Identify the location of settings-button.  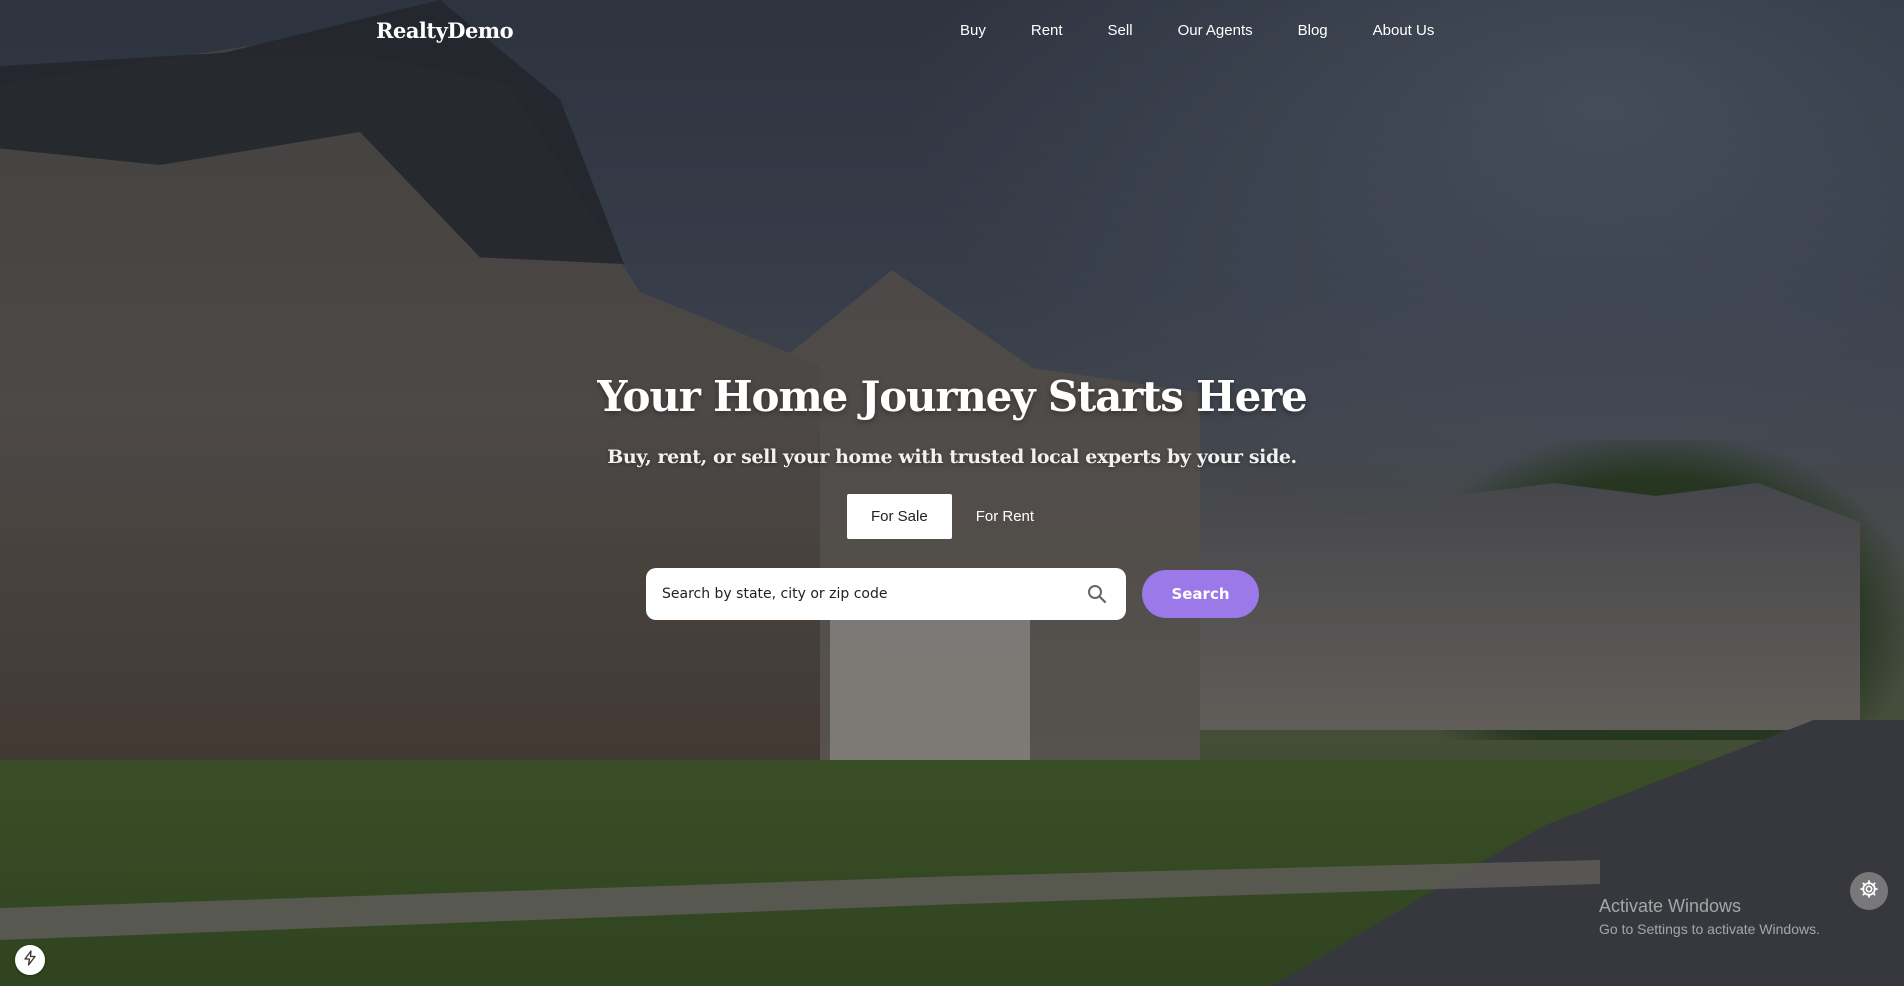
(1869, 891).